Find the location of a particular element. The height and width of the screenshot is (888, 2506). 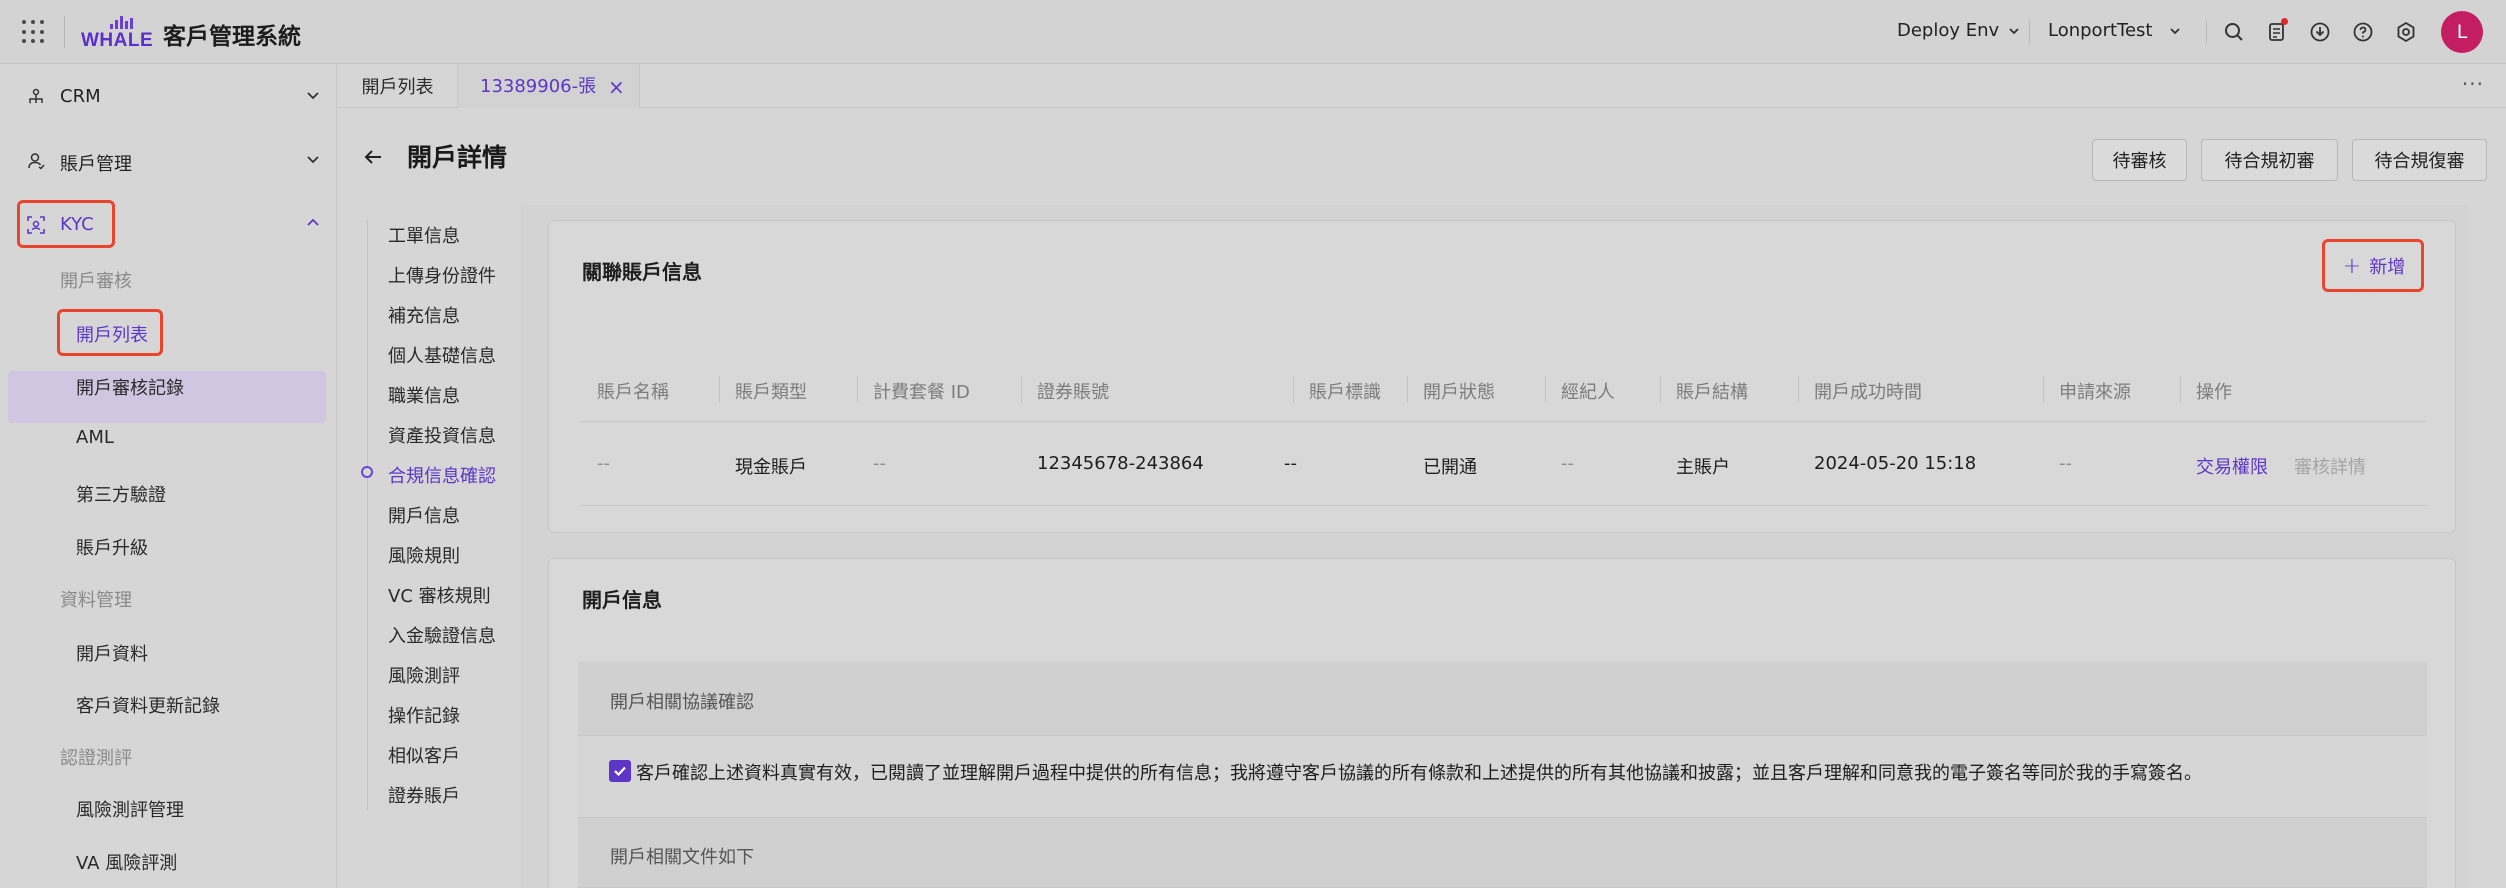

sidebar-group-label: 賬戶管理 is located at coordinates (96, 164).